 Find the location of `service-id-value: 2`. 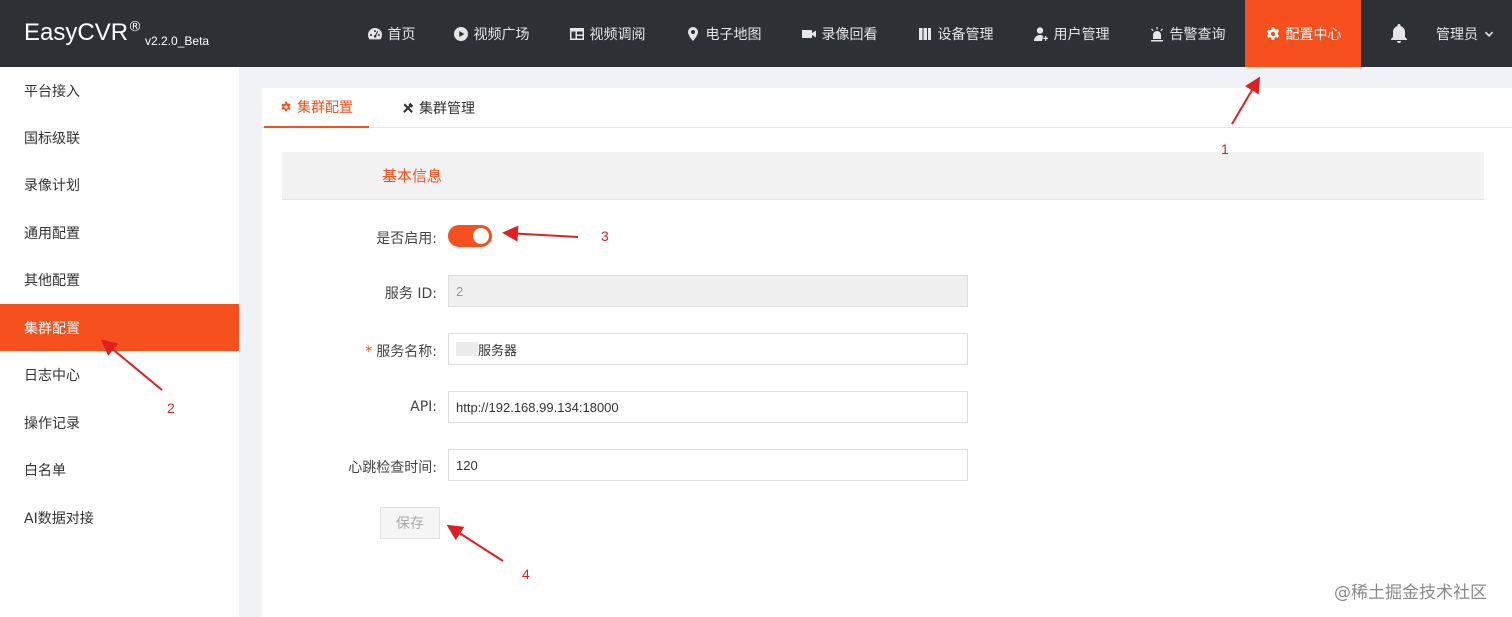

service-id-value: 2 is located at coordinates (460, 291).